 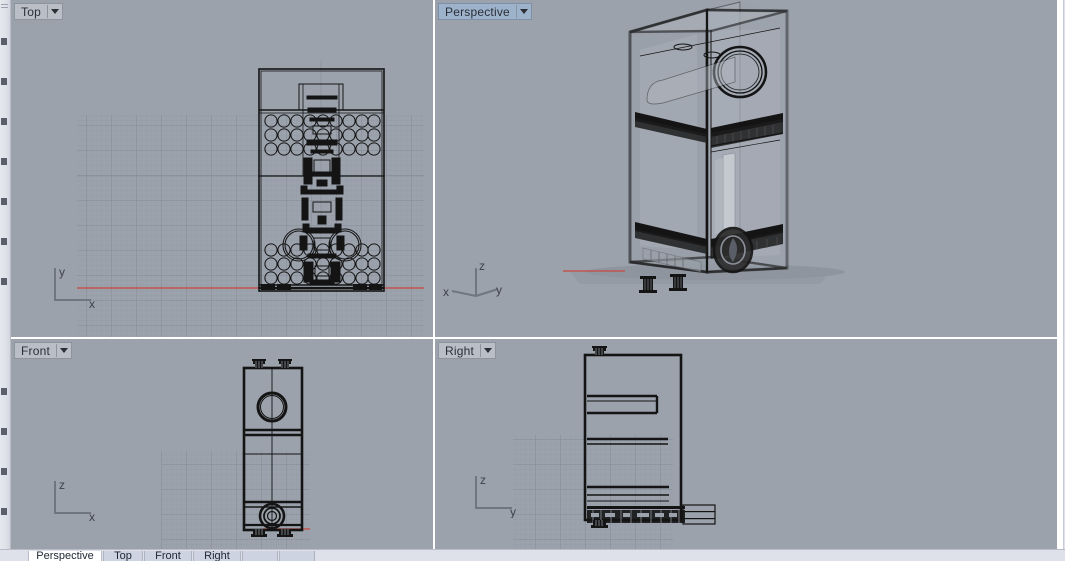 I want to click on viewport-label-right-text: Right, so click(x=460, y=350).